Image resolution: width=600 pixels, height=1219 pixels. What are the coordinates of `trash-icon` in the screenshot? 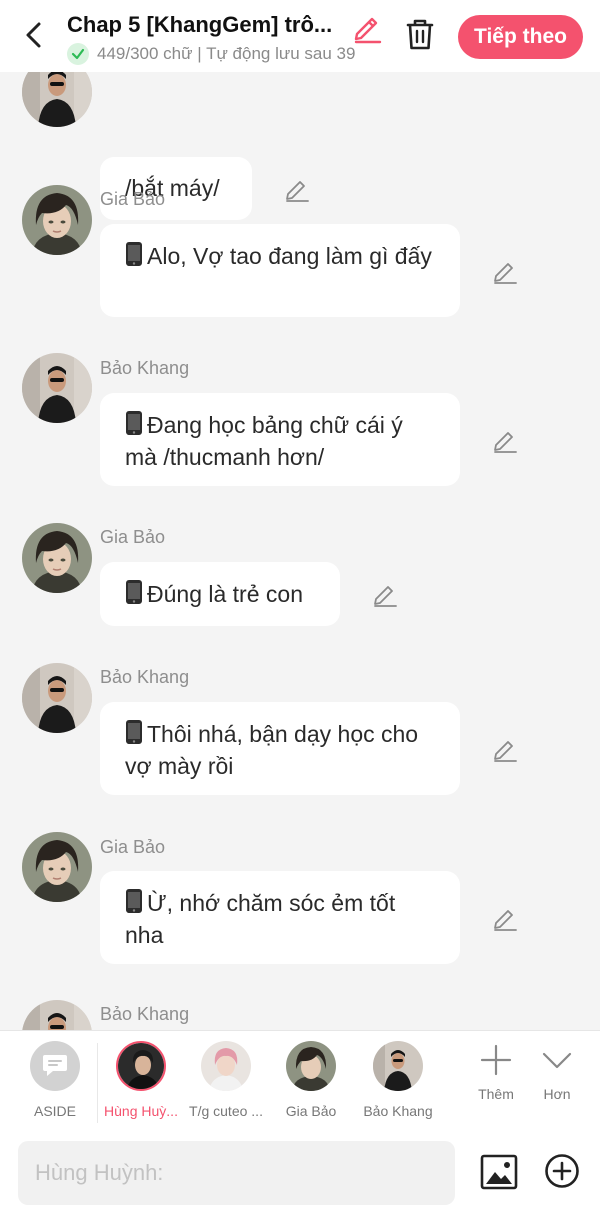 It's located at (420, 34).